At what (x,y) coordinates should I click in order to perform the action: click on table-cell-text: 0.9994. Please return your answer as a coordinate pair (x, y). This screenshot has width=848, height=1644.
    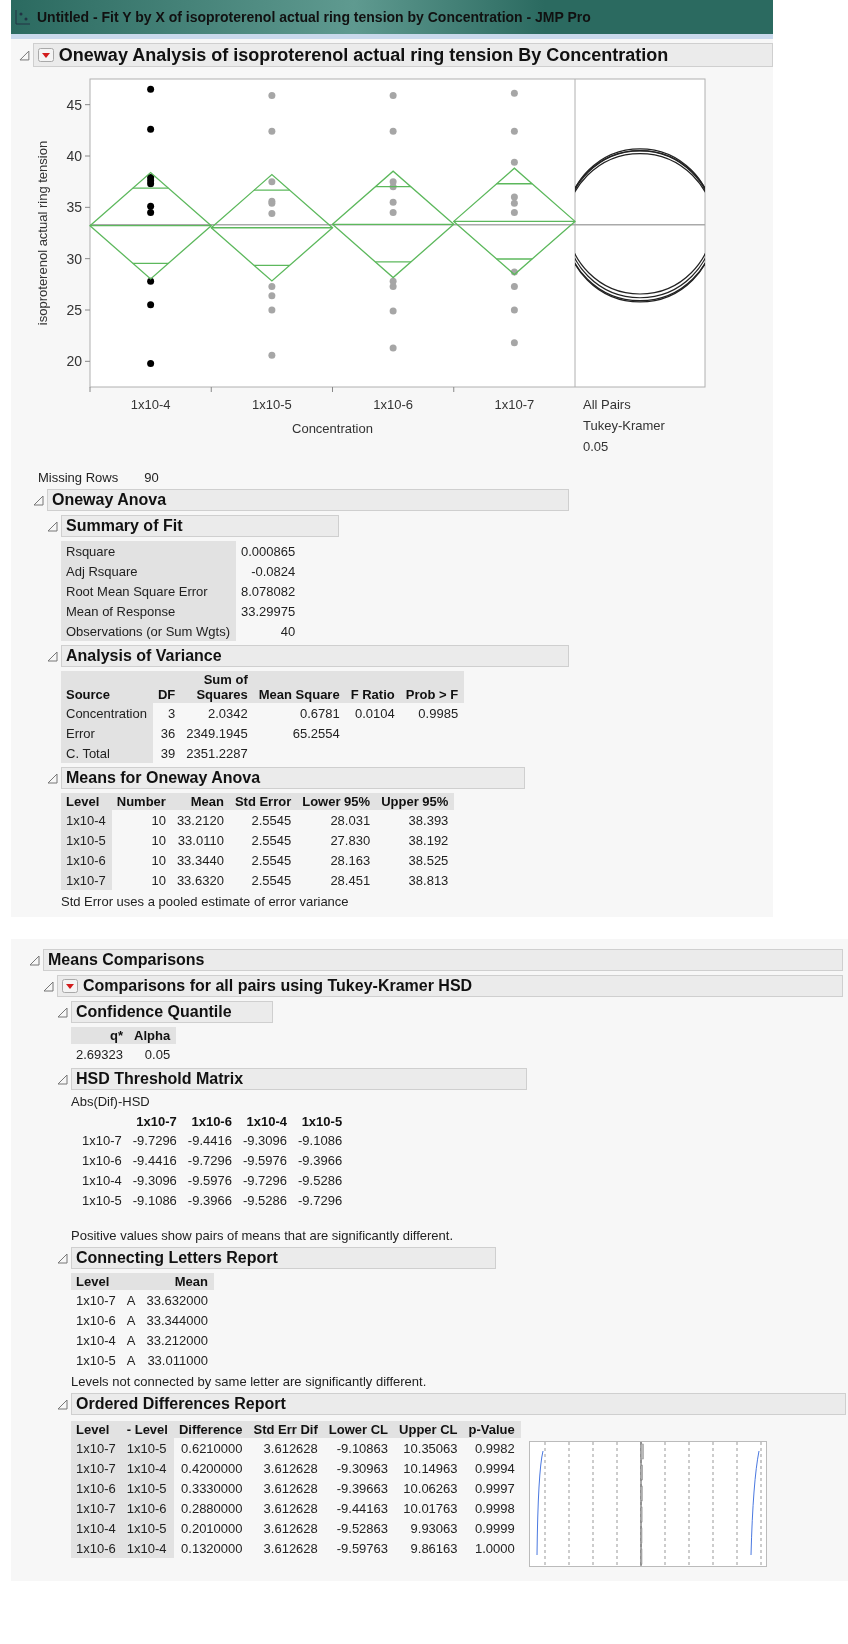
    Looking at the image, I should click on (495, 1469).